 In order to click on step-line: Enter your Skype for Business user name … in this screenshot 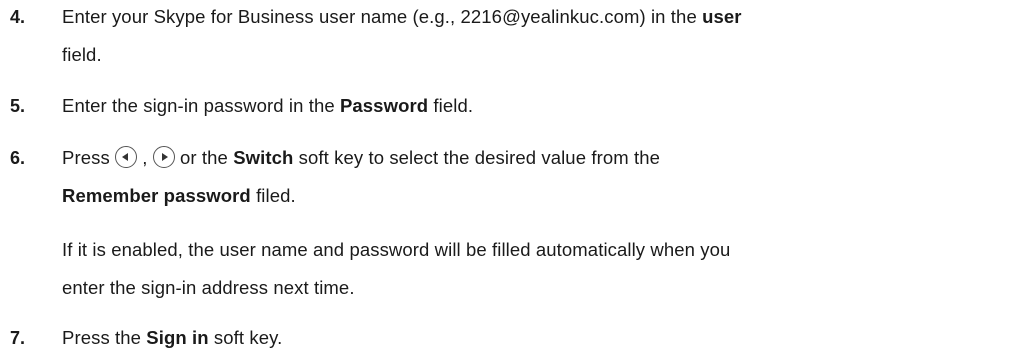, I will do `click(531, 18)`.